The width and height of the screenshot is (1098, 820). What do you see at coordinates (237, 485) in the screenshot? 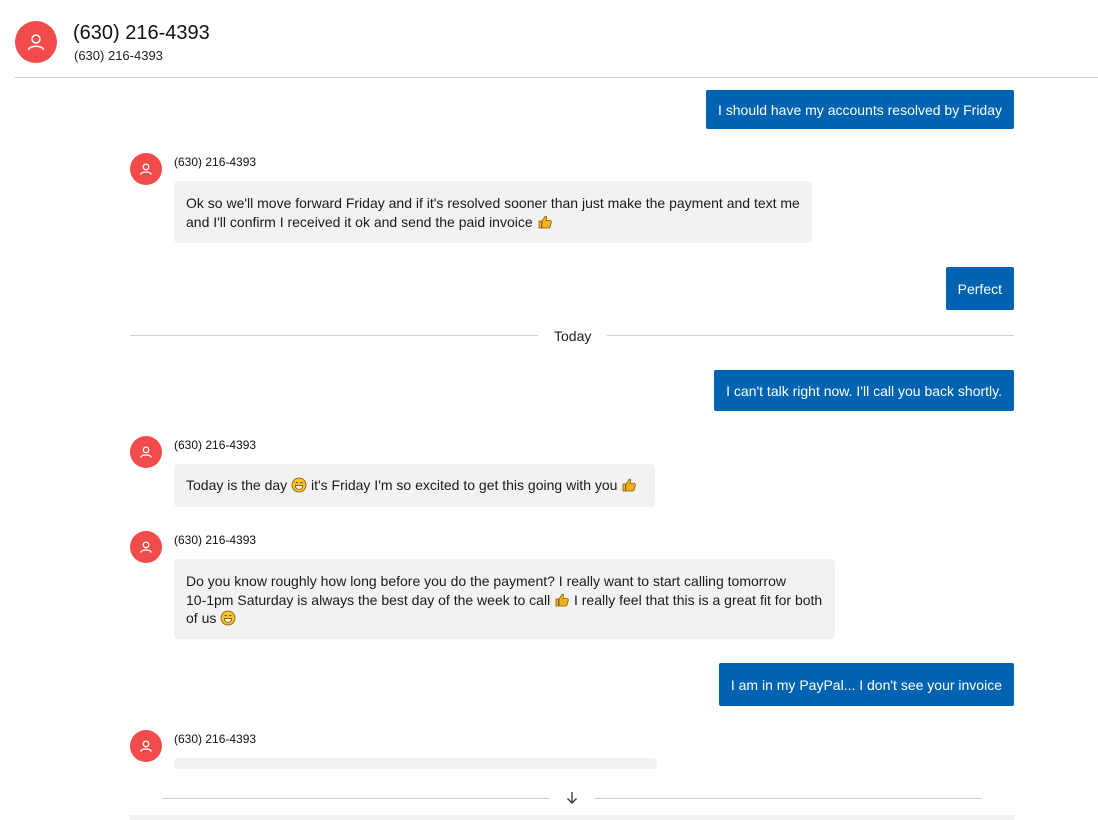
I see `message-text: Today is the day` at bounding box center [237, 485].